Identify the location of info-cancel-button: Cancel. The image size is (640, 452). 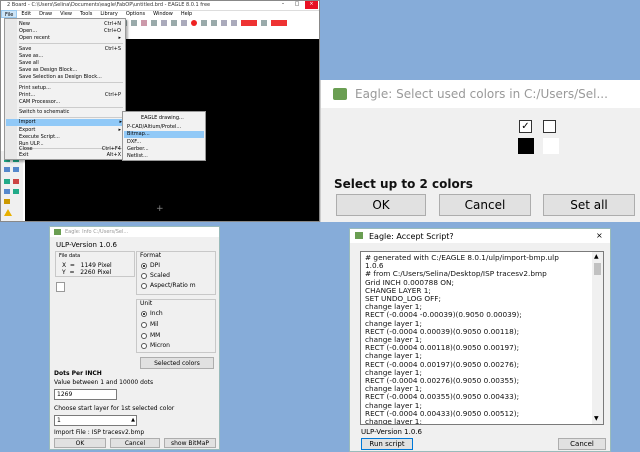
(135, 443).